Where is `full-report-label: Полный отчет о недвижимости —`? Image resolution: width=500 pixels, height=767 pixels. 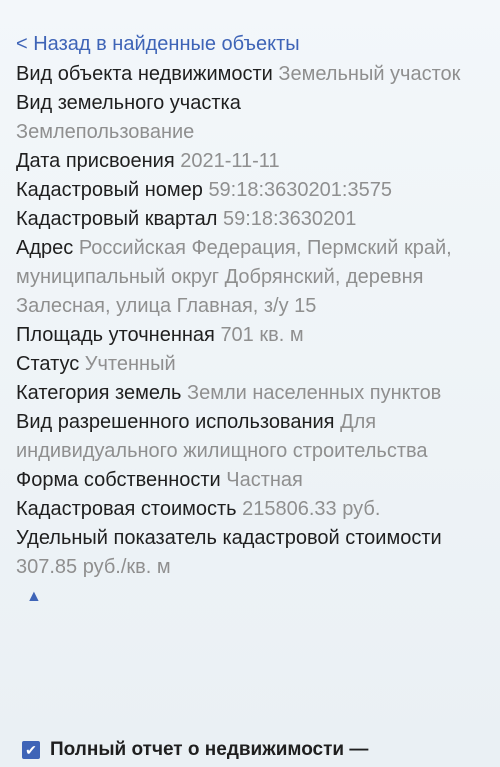 full-report-label: Полный отчет о недвижимости — is located at coordinates (209, 749).